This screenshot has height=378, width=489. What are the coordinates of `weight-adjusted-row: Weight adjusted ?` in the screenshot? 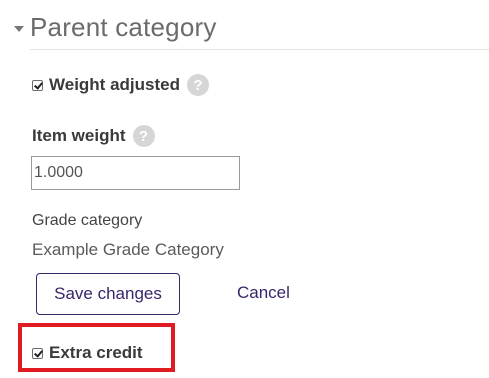 It's located at (120, 85).